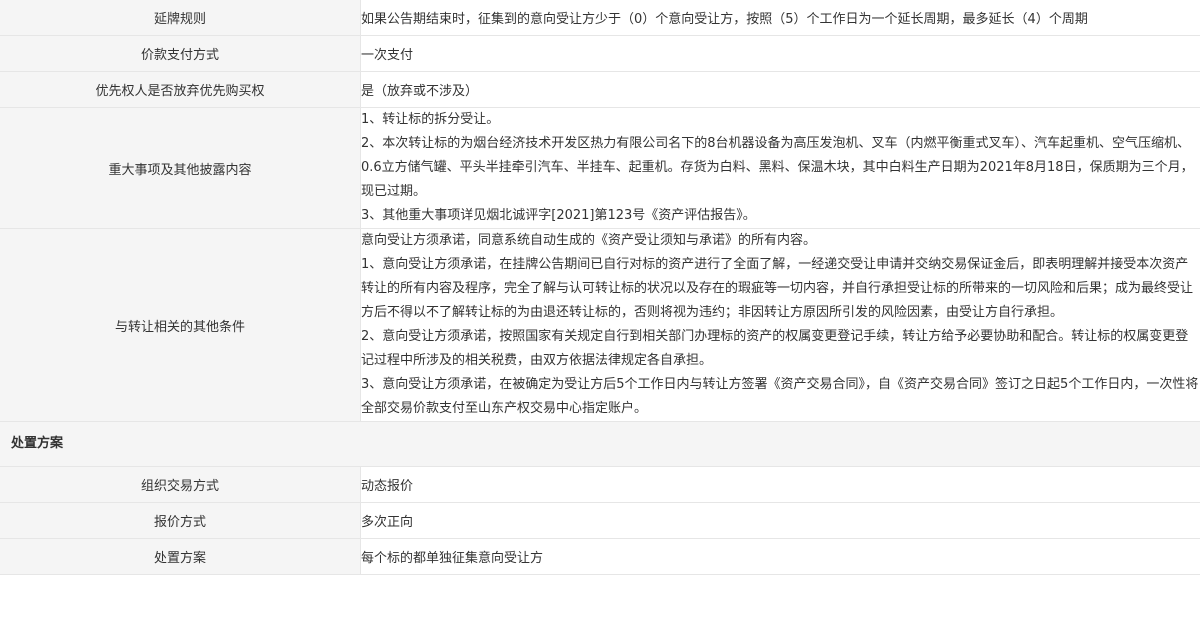 This screenshot has height=627, width=1200. Describe the element at coordinates (780, 89) in the screenshot. I see `row-value-preemptive-right: 是（放弃或不涉及）` at that location.